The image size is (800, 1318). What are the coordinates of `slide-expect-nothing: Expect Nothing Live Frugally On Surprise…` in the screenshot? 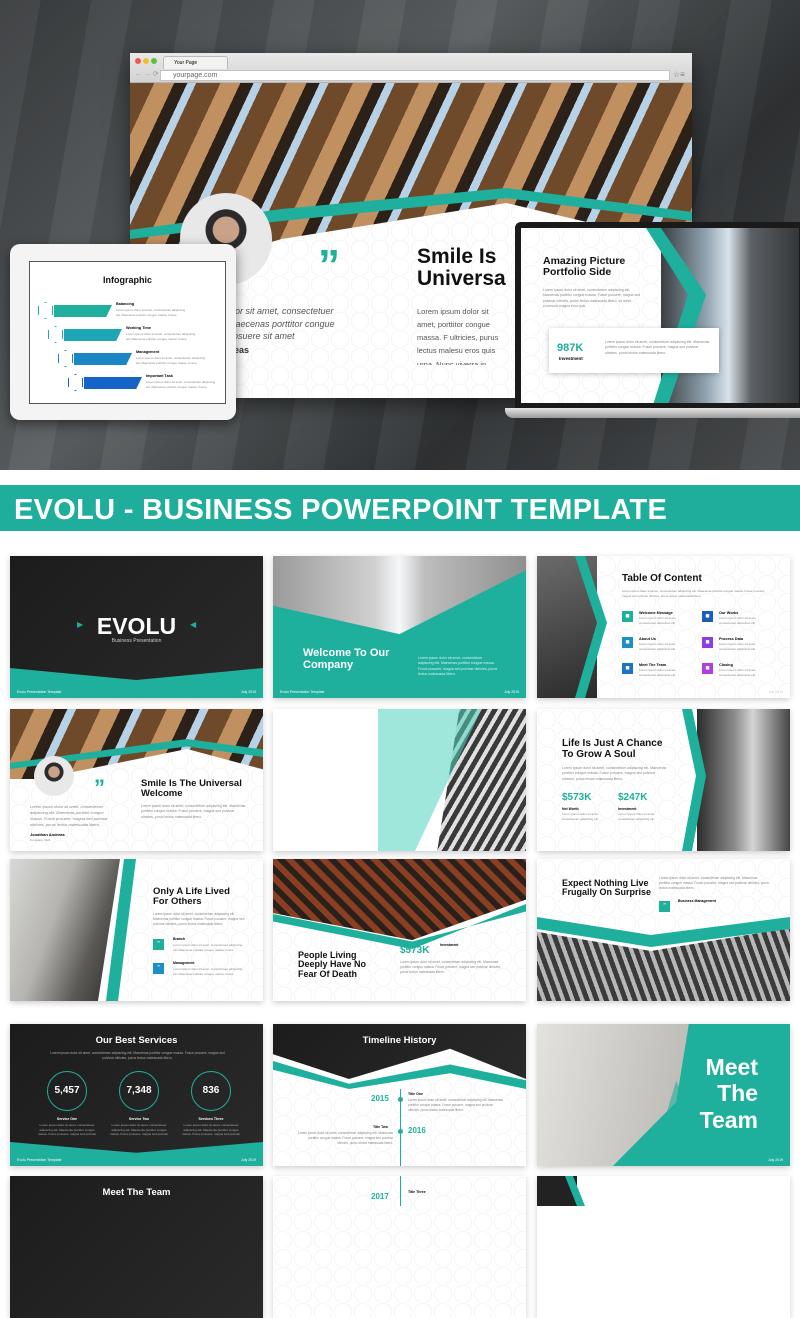 It's located at (663, 930).